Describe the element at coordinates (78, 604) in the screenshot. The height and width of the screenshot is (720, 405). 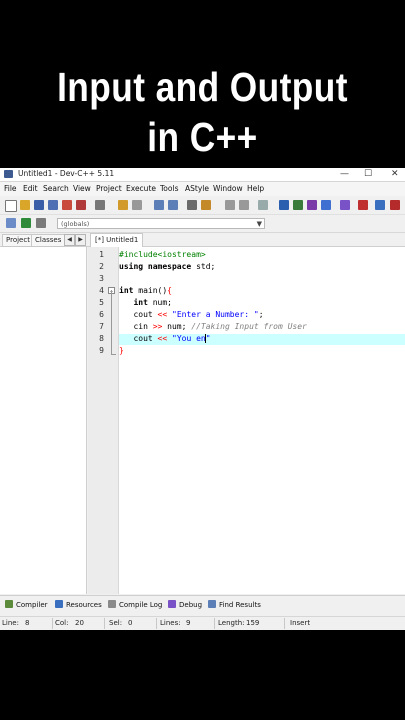
I see `tab-resources: Resources` at that location.